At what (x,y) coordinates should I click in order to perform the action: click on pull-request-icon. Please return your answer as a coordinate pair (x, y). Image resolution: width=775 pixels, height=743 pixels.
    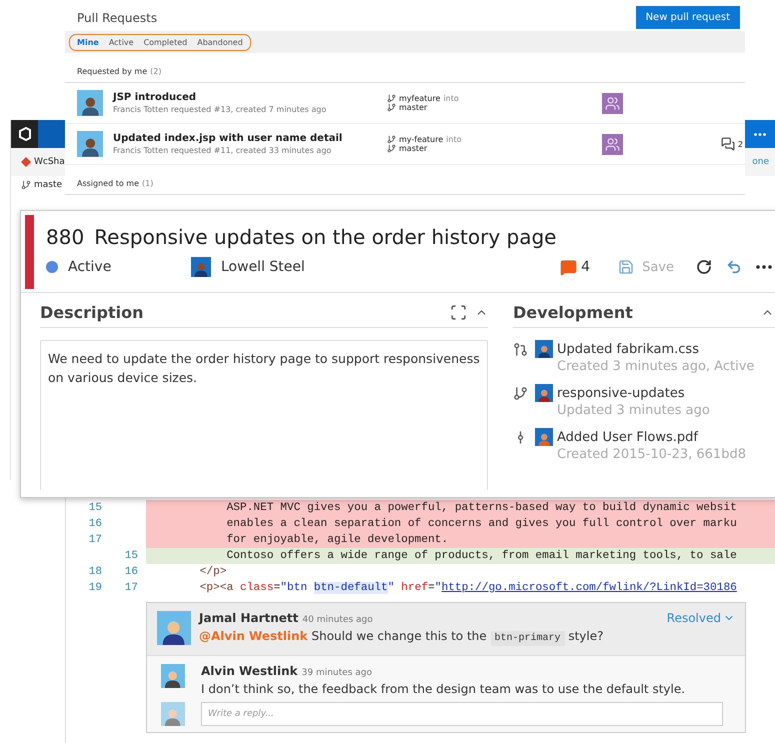
    Looking at the image, I should click on (520, 349).